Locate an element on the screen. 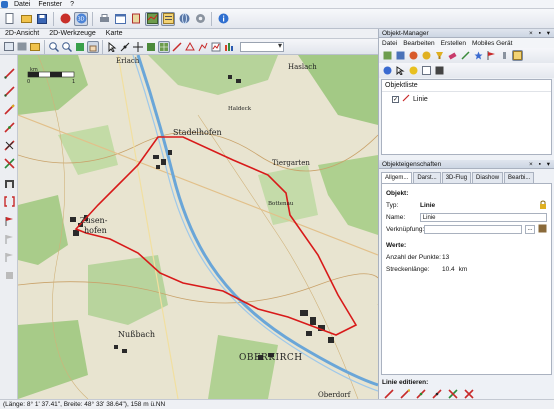  om-note-icon is located at coordinates (426, 70).